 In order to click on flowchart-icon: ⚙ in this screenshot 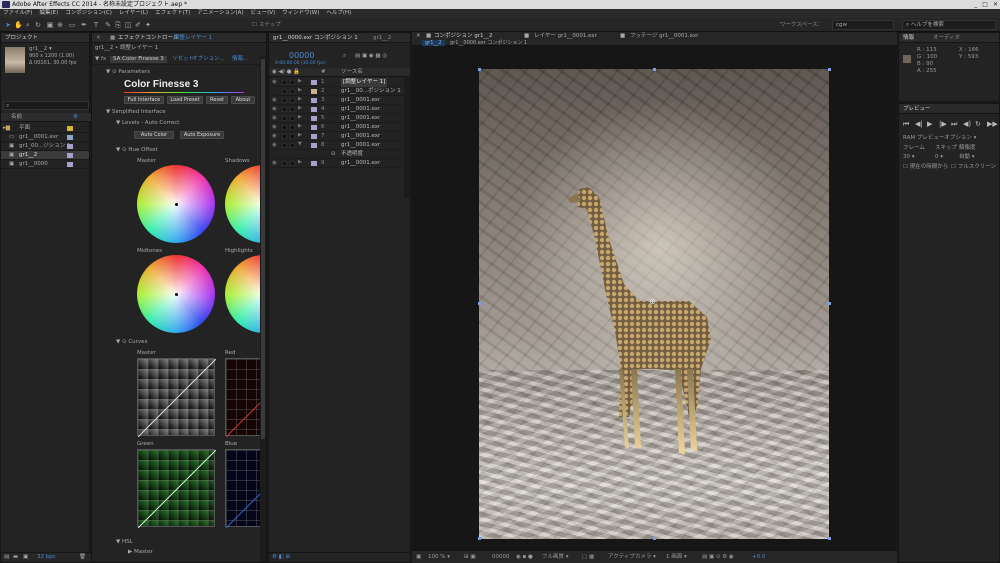, I will do `click(75, 117)`.